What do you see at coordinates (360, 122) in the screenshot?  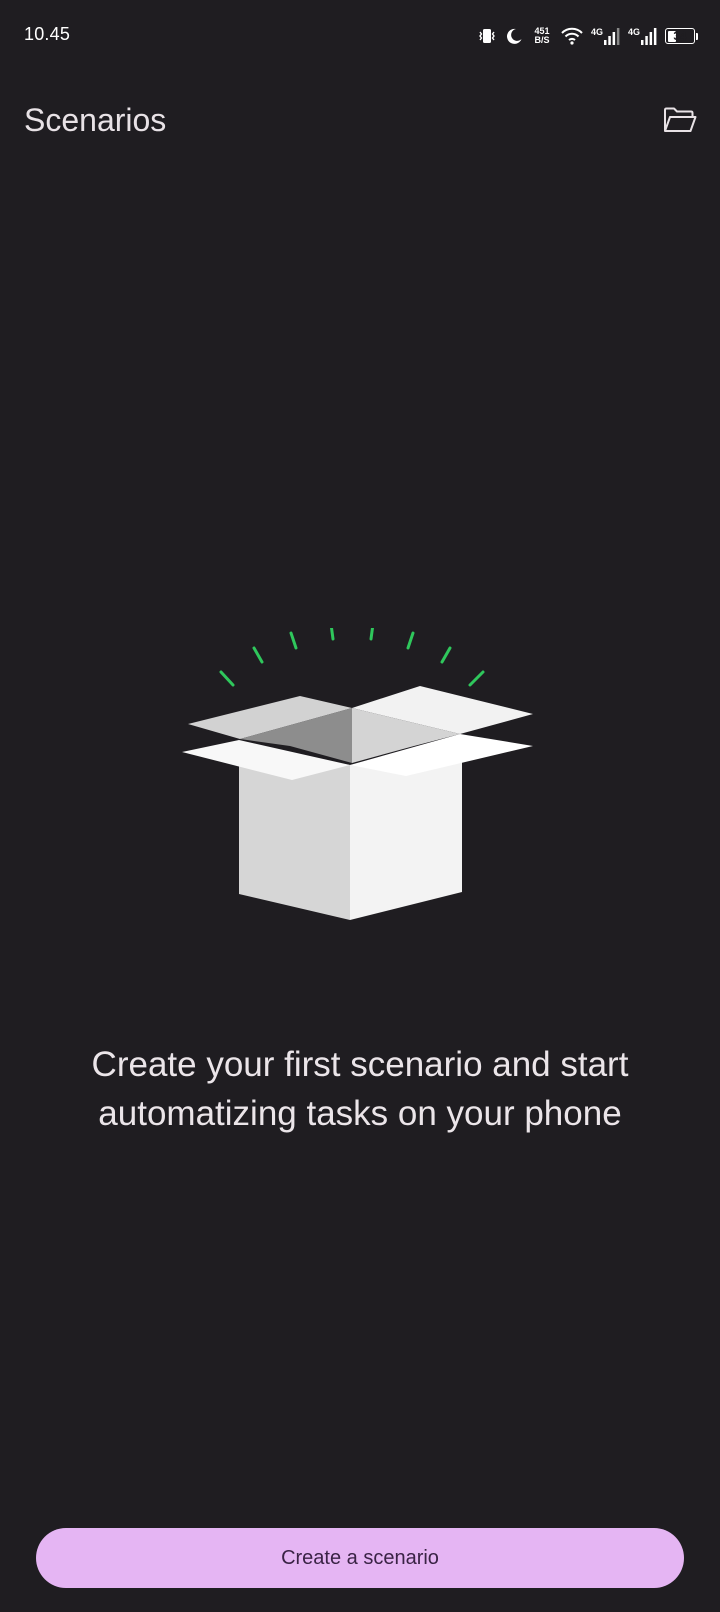 I see `top-app-bar: Scenarios` at bounding box center [360, 122].